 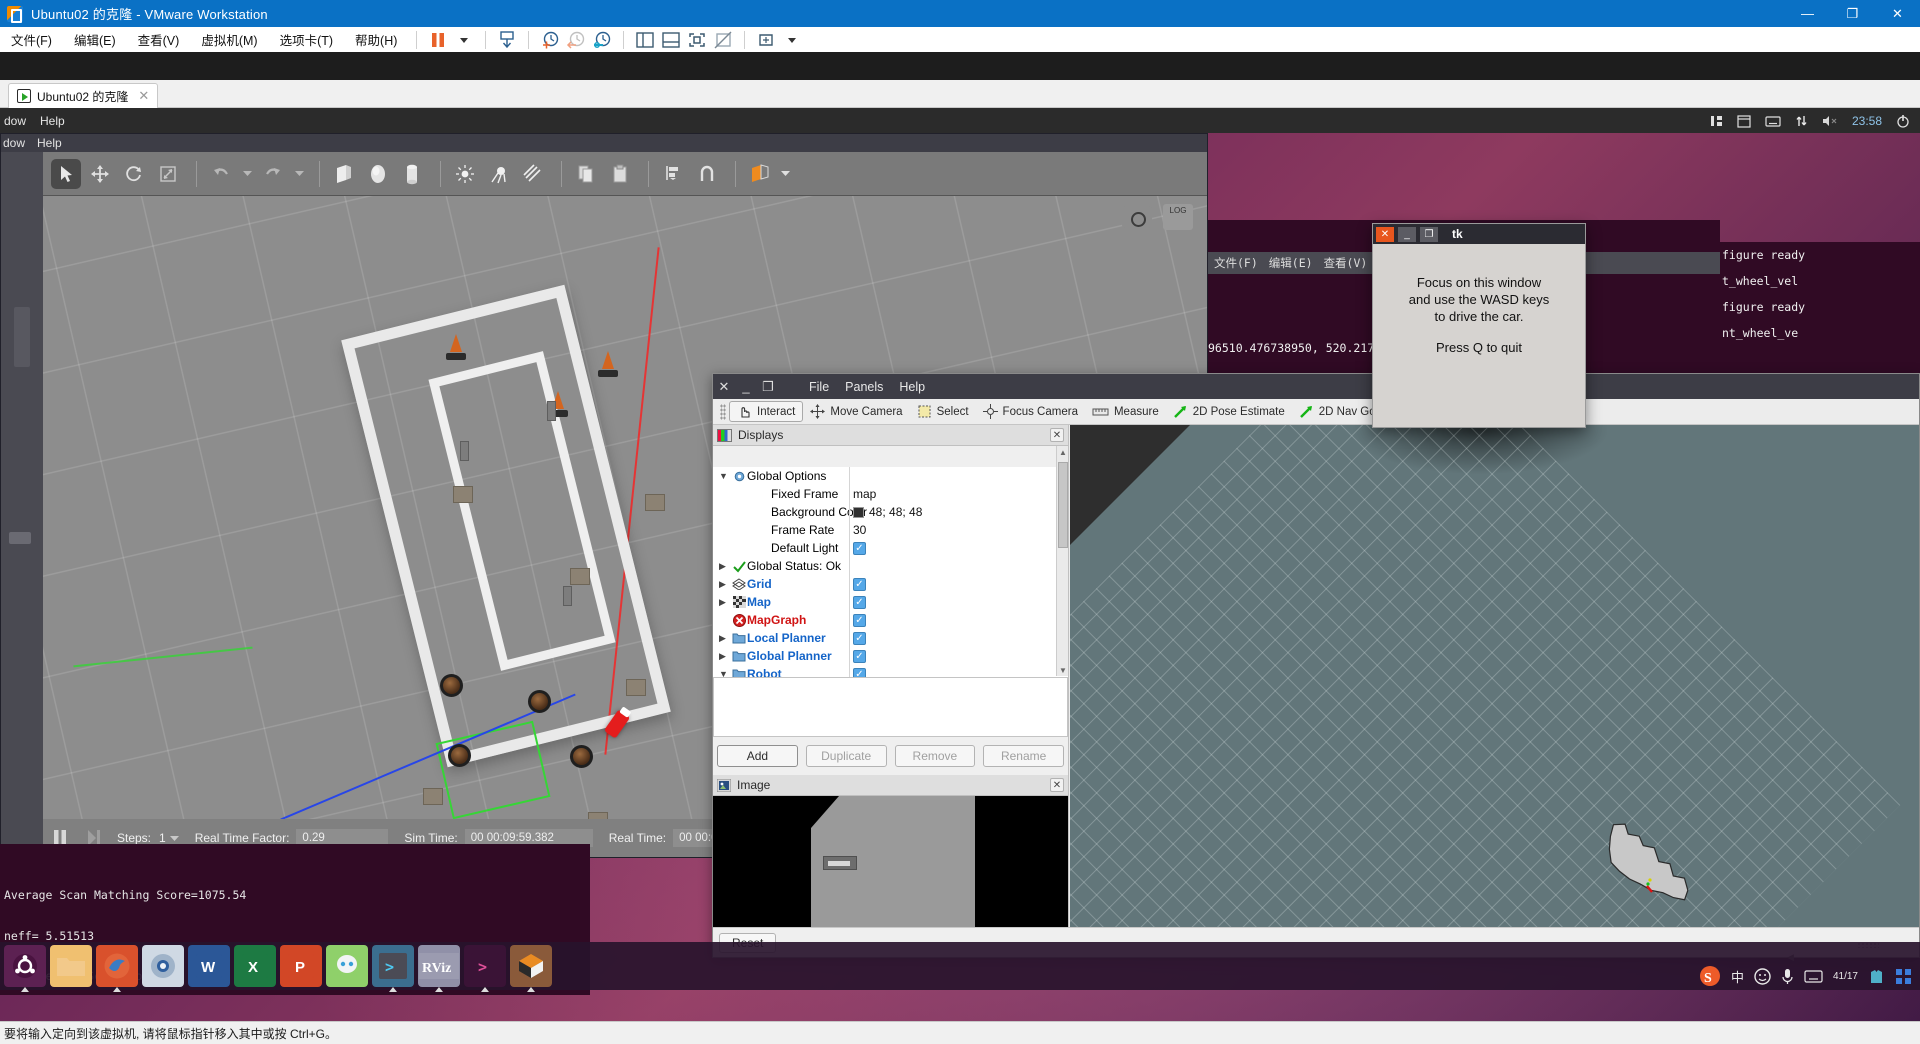 I want to click on panel-resize-handle, so click(x=22, y=337).